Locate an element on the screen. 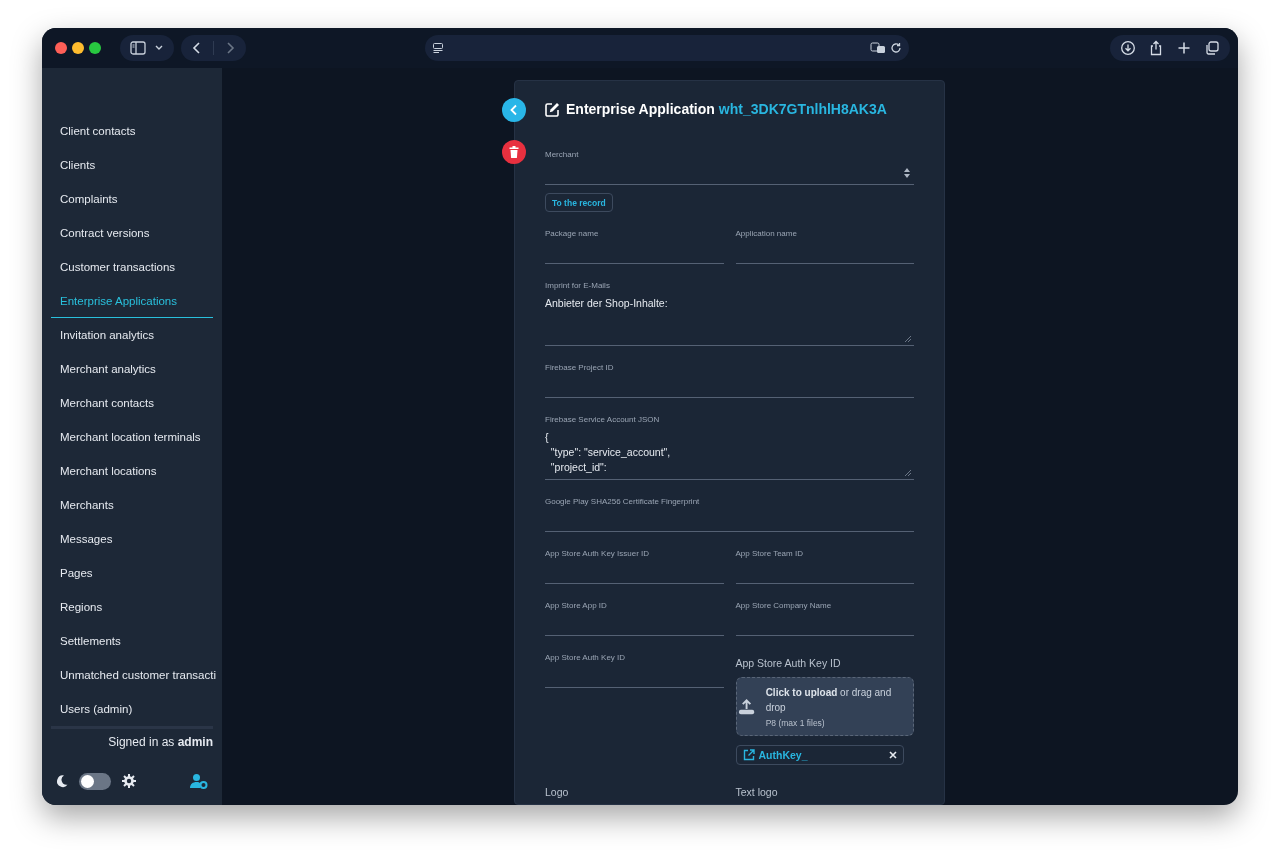 The width and height of the screenshot is (1280, 861). reload-icon is located at coordinates (896, 48).